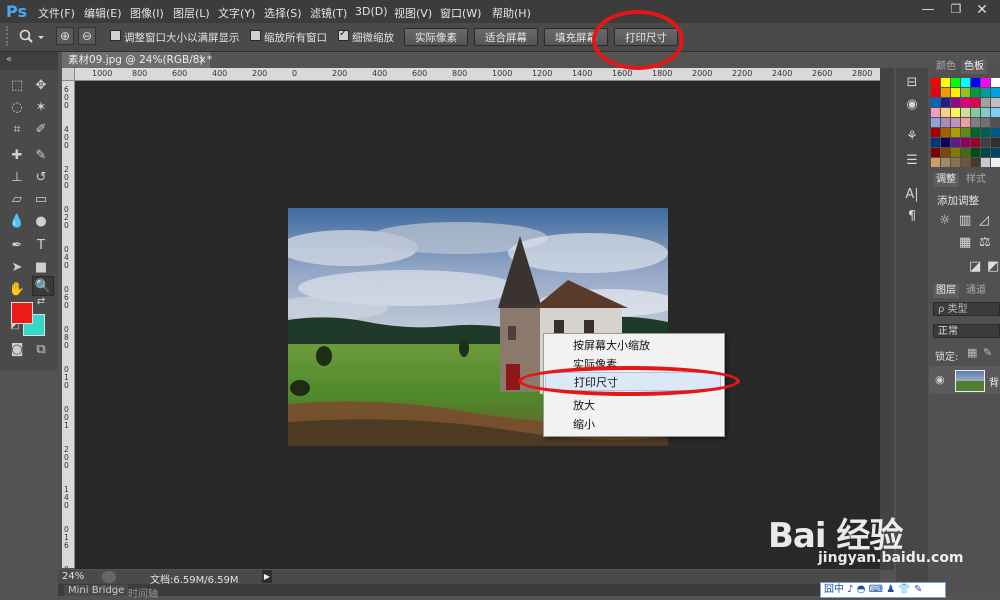  What do you see at coordinates (22, 313) in the screenshot?
I see `foreground-color-front` at bounding box center [22, 313].